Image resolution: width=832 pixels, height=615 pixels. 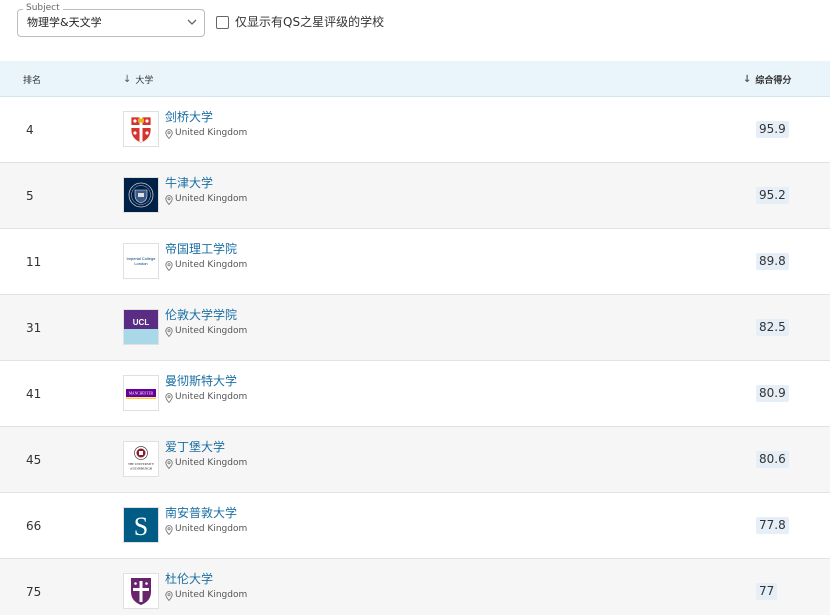 What do you see at coordinates (32, 79) in the screenshot?
I see `column-header-rank: 排名` at bounding box center [32, 79].